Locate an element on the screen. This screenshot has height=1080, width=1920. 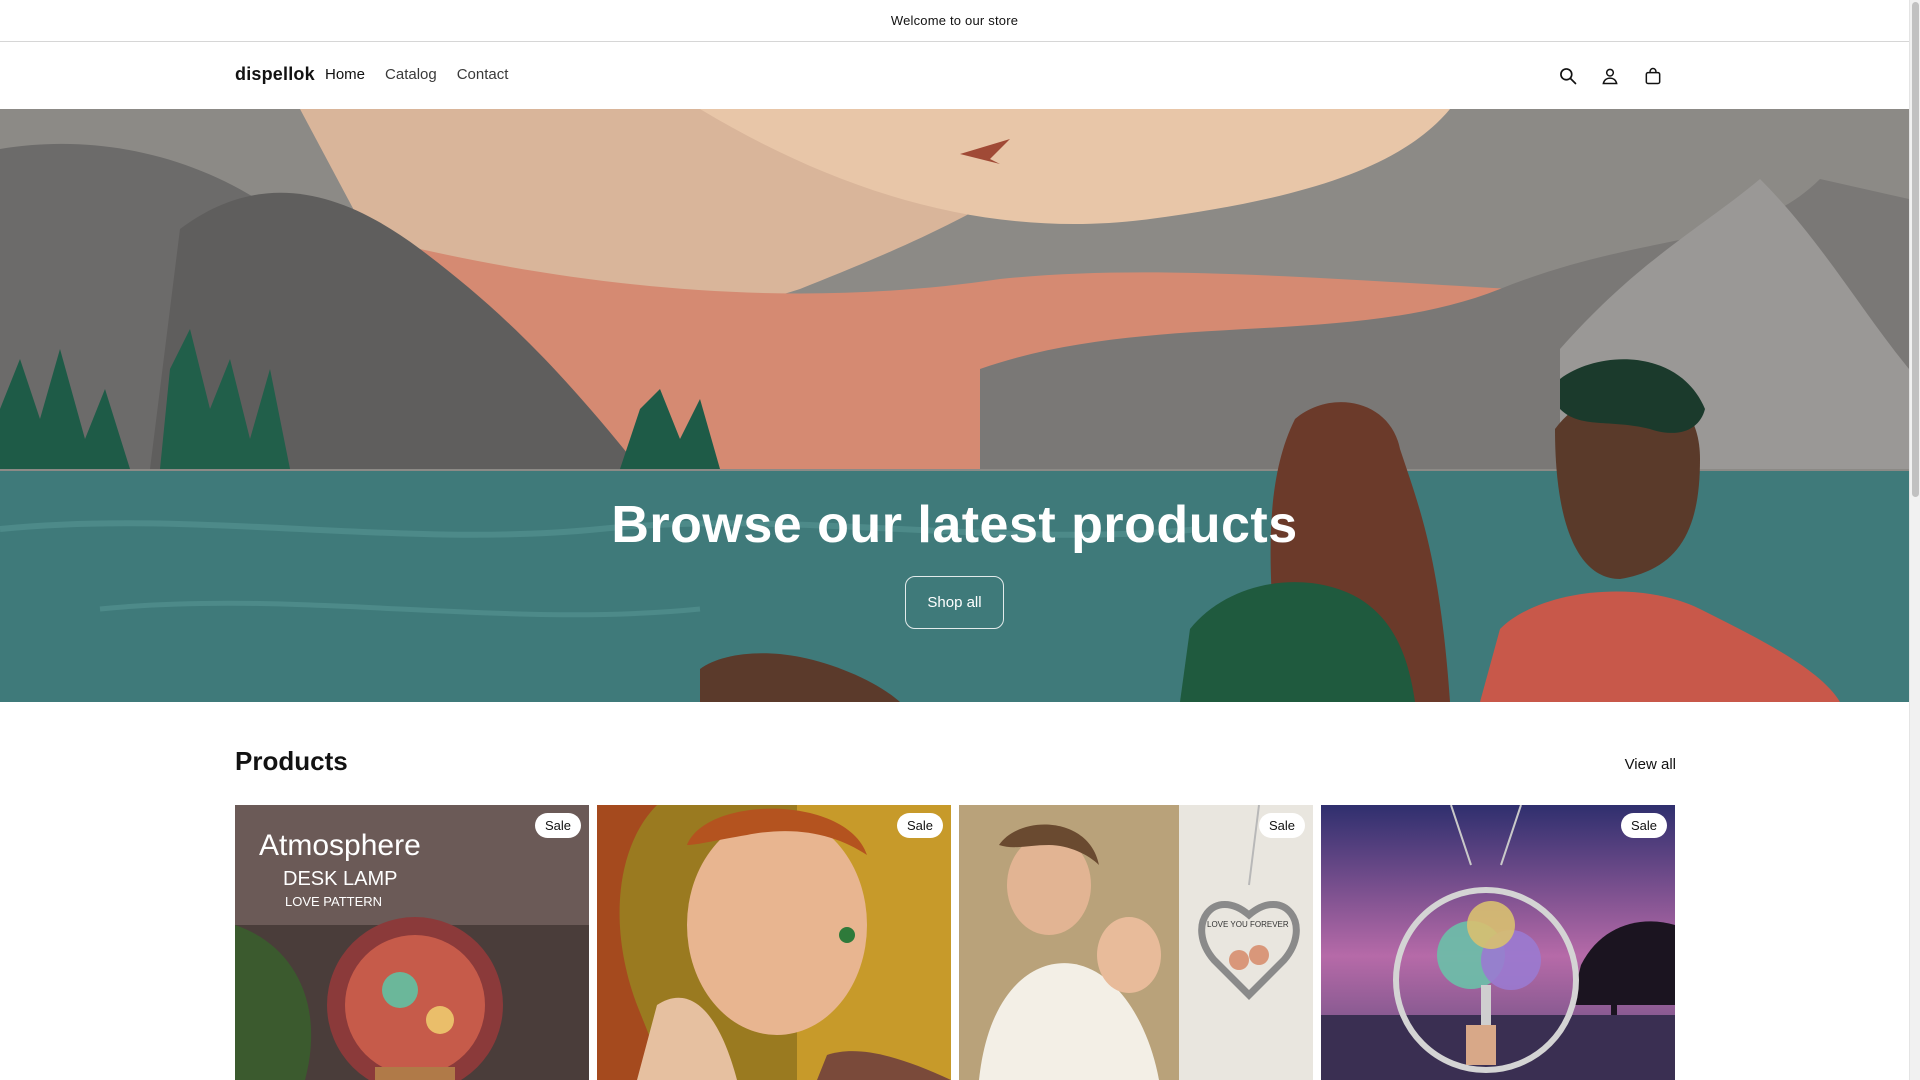
search-icon is located at coordinates (1568, 76).